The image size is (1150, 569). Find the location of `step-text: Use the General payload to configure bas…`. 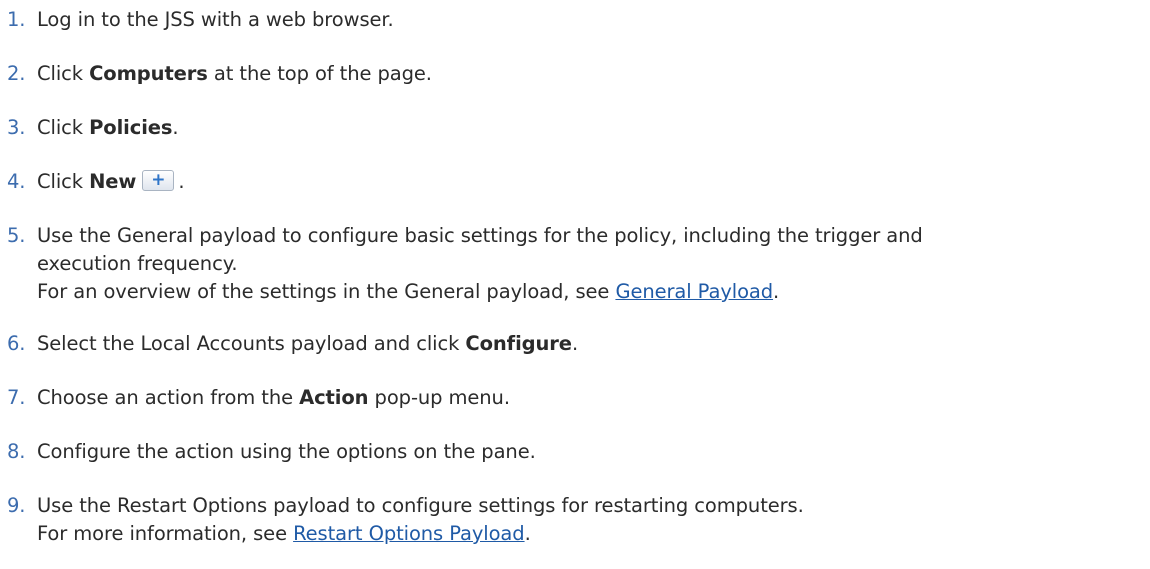

step-text: Use the General payload to configure bas… is located at coordinates (480, 263).